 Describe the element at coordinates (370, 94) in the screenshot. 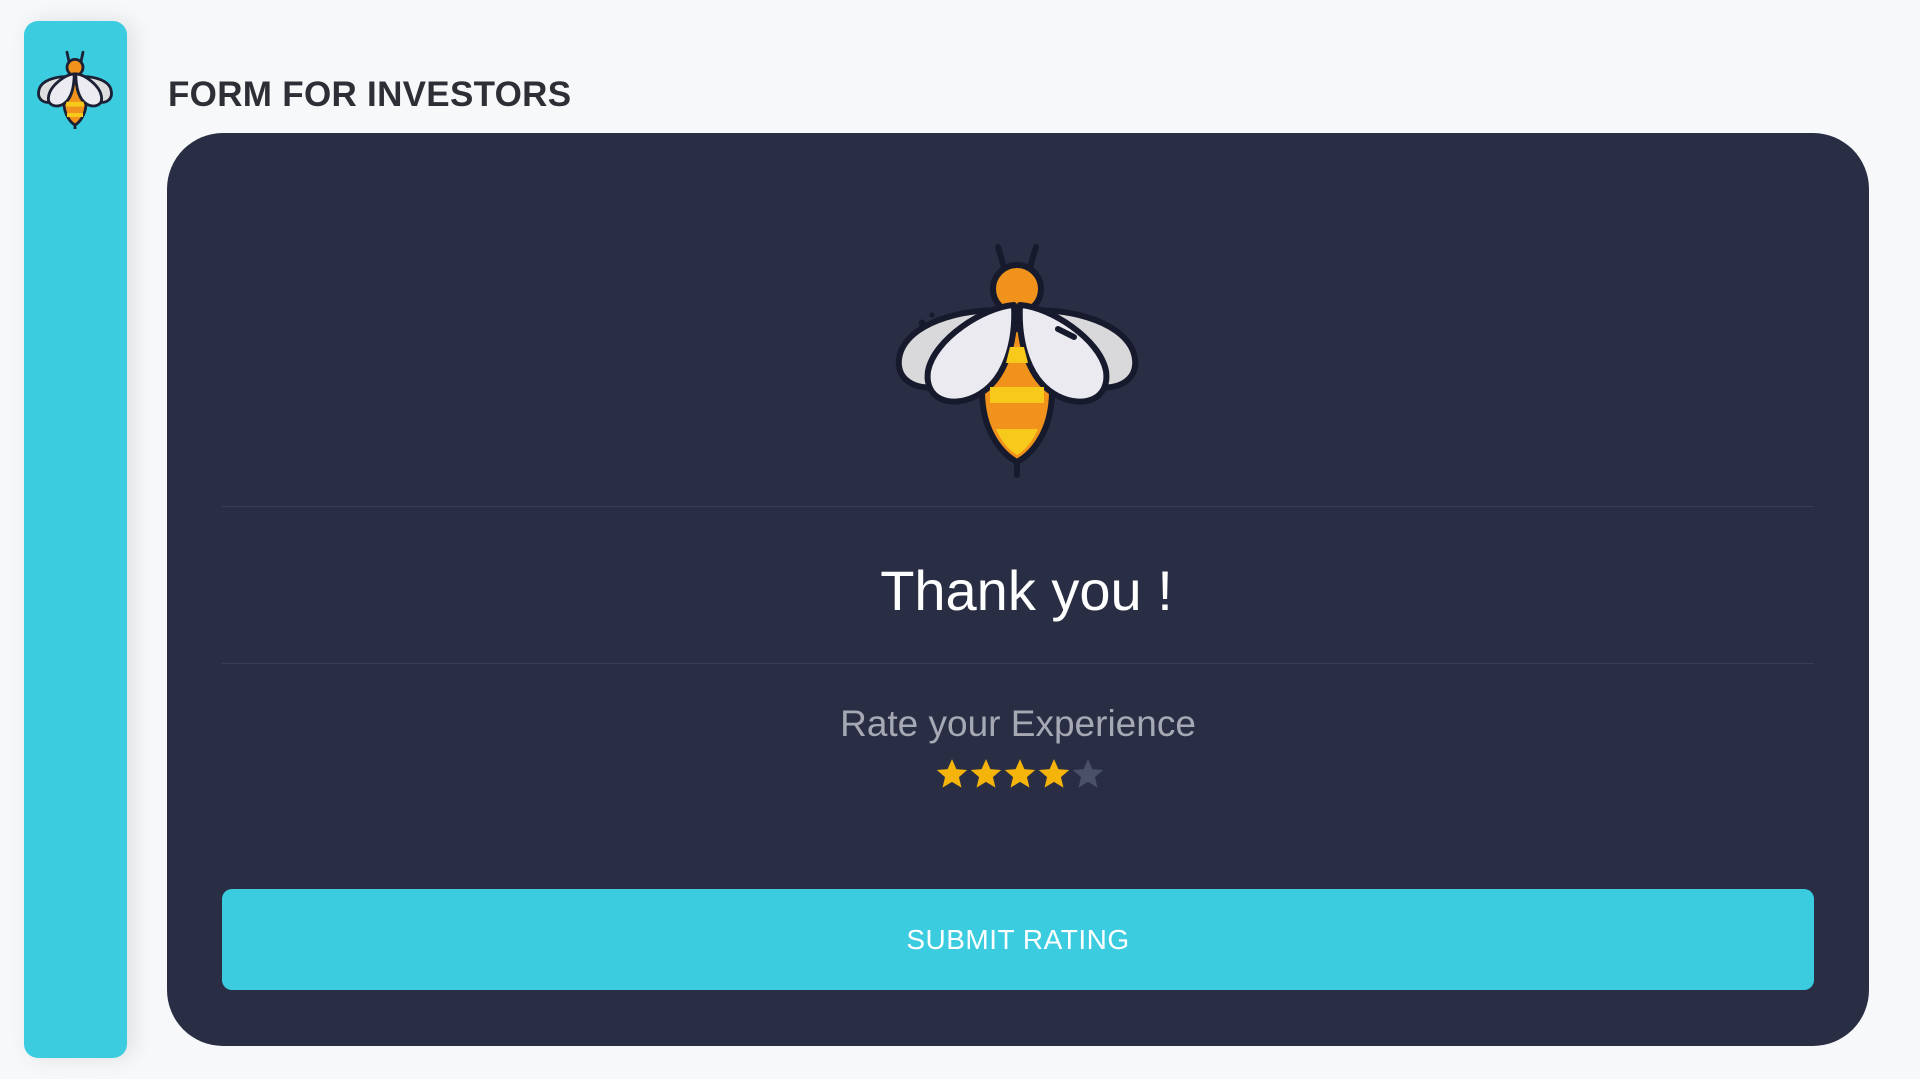

I see `page-title: FORM FOR INVESTORS` at that location.